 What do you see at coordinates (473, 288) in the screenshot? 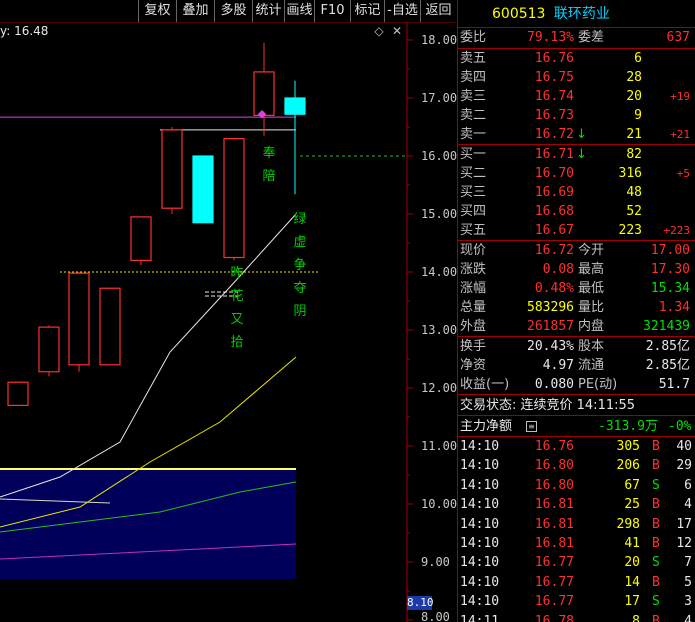
I see `stat-label: 涨幅` at bounding box center [473, 288].